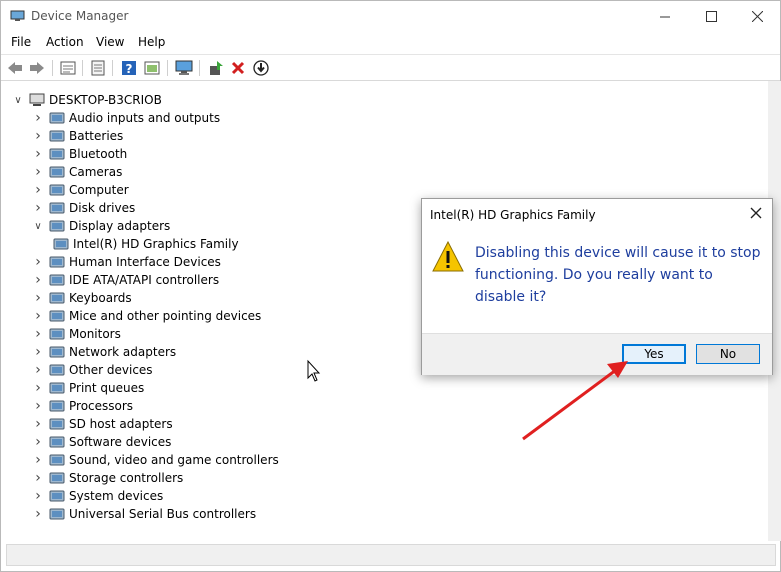  I want to click on annotation-arrow-line, so click(569, 404).